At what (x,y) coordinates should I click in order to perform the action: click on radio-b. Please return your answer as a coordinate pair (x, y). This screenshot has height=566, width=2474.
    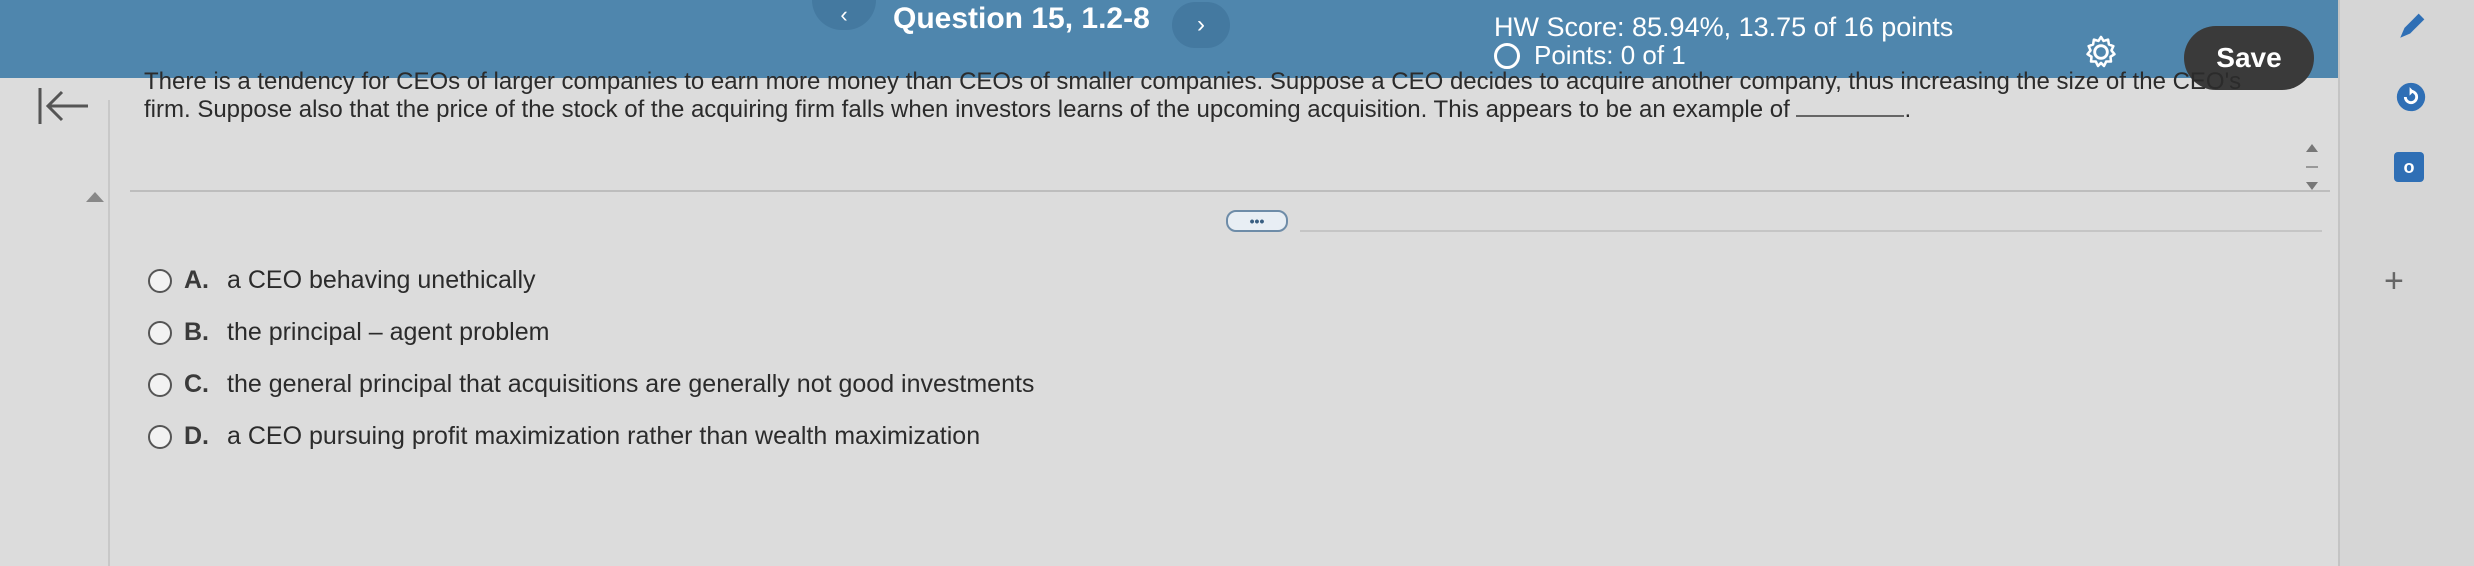
    Looking at the image, I should click on (160, 332).